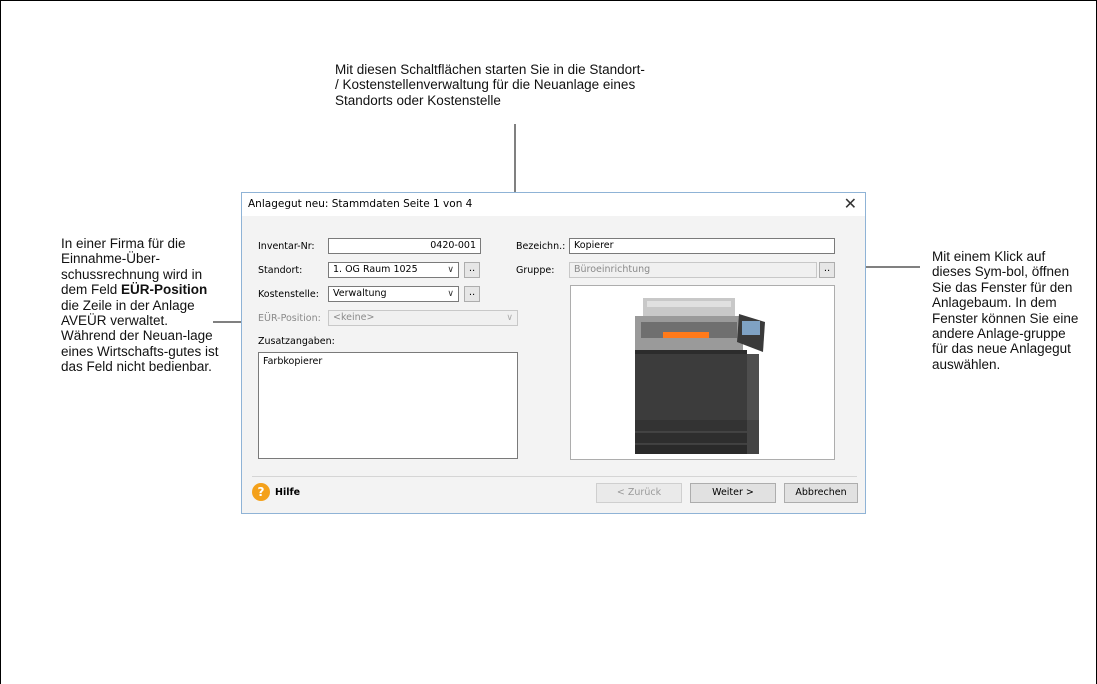  I want to click on kostenstelle-value: Verwaltung, so click(360, 293).